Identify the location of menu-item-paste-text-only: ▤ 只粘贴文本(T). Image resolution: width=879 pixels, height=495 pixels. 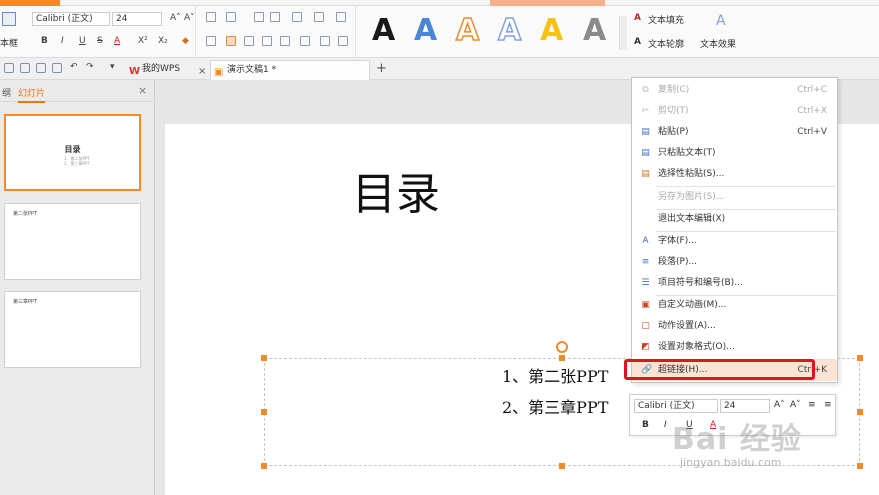
(734, 153).